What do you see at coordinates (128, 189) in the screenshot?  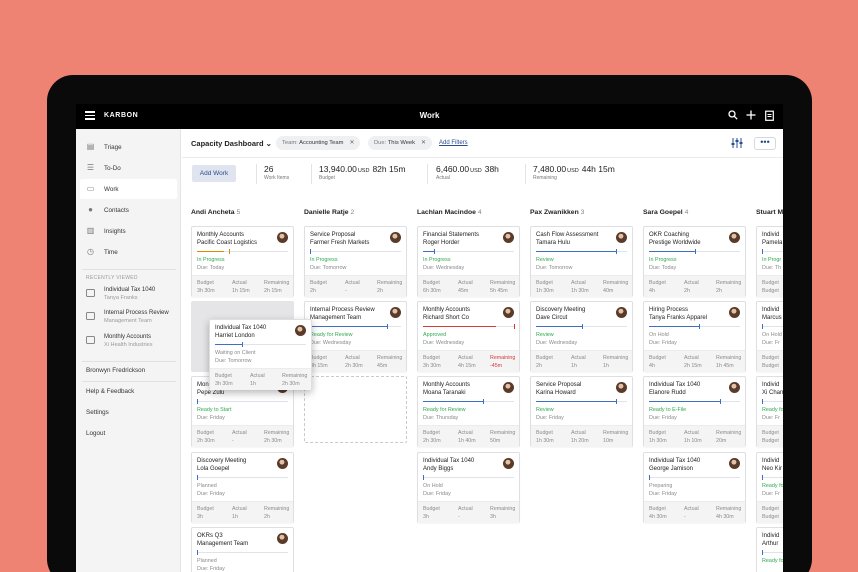 I see `sidebar-item-work: ▭ Work` at bounding box center [128, 189].